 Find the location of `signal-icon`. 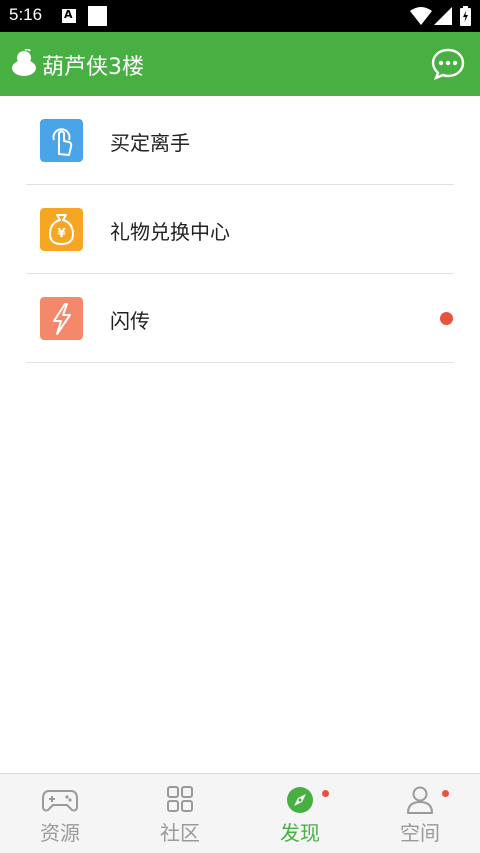

signal-icon is located at coordinates (443, 16).